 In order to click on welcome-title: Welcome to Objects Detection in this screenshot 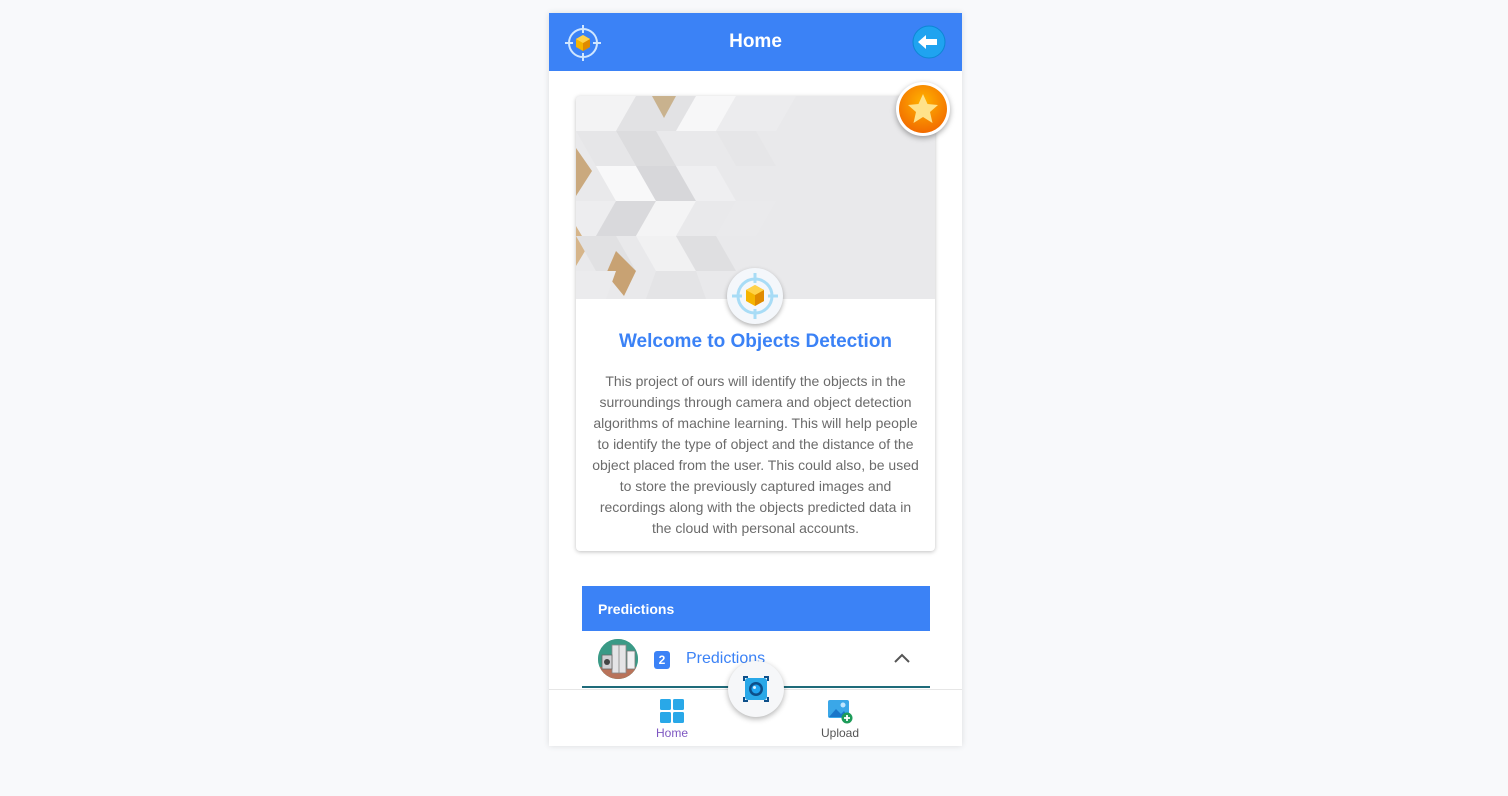, I will do `click(755, 341)`.